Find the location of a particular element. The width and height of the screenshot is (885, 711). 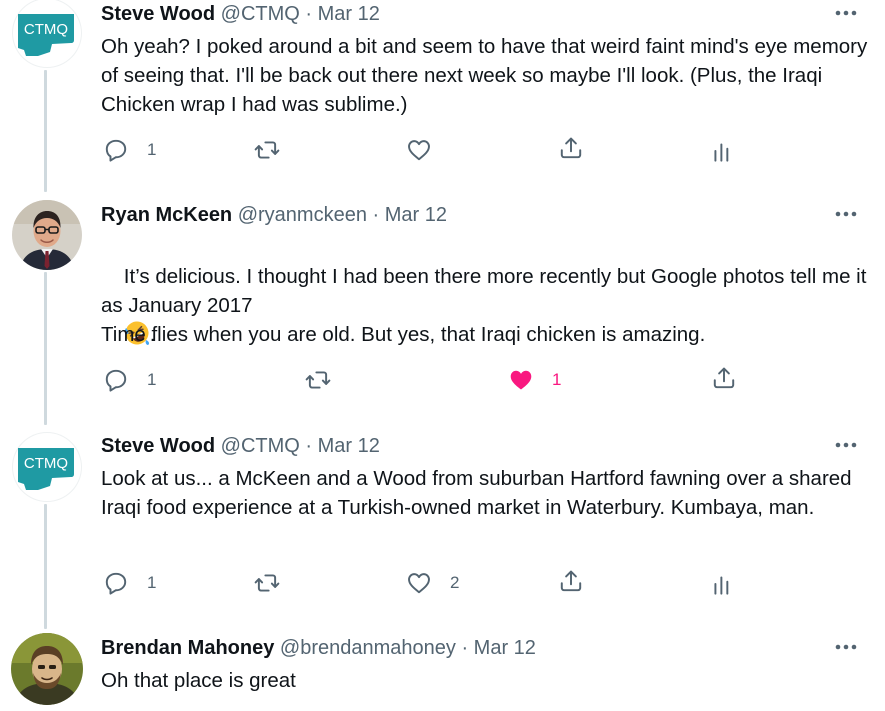

like-button: 2 is located at coordinates (432, 583).